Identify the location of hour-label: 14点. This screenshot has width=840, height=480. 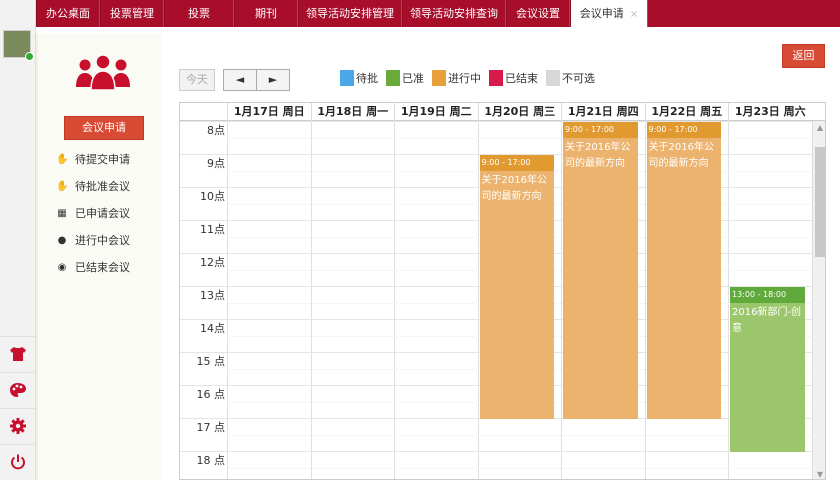
(212, 328).